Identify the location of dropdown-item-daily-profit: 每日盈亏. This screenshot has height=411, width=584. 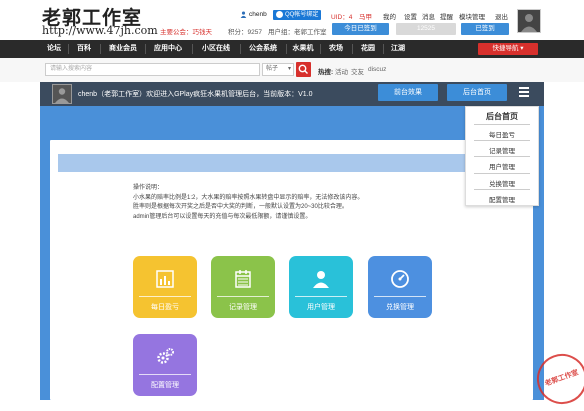
(502, 134).